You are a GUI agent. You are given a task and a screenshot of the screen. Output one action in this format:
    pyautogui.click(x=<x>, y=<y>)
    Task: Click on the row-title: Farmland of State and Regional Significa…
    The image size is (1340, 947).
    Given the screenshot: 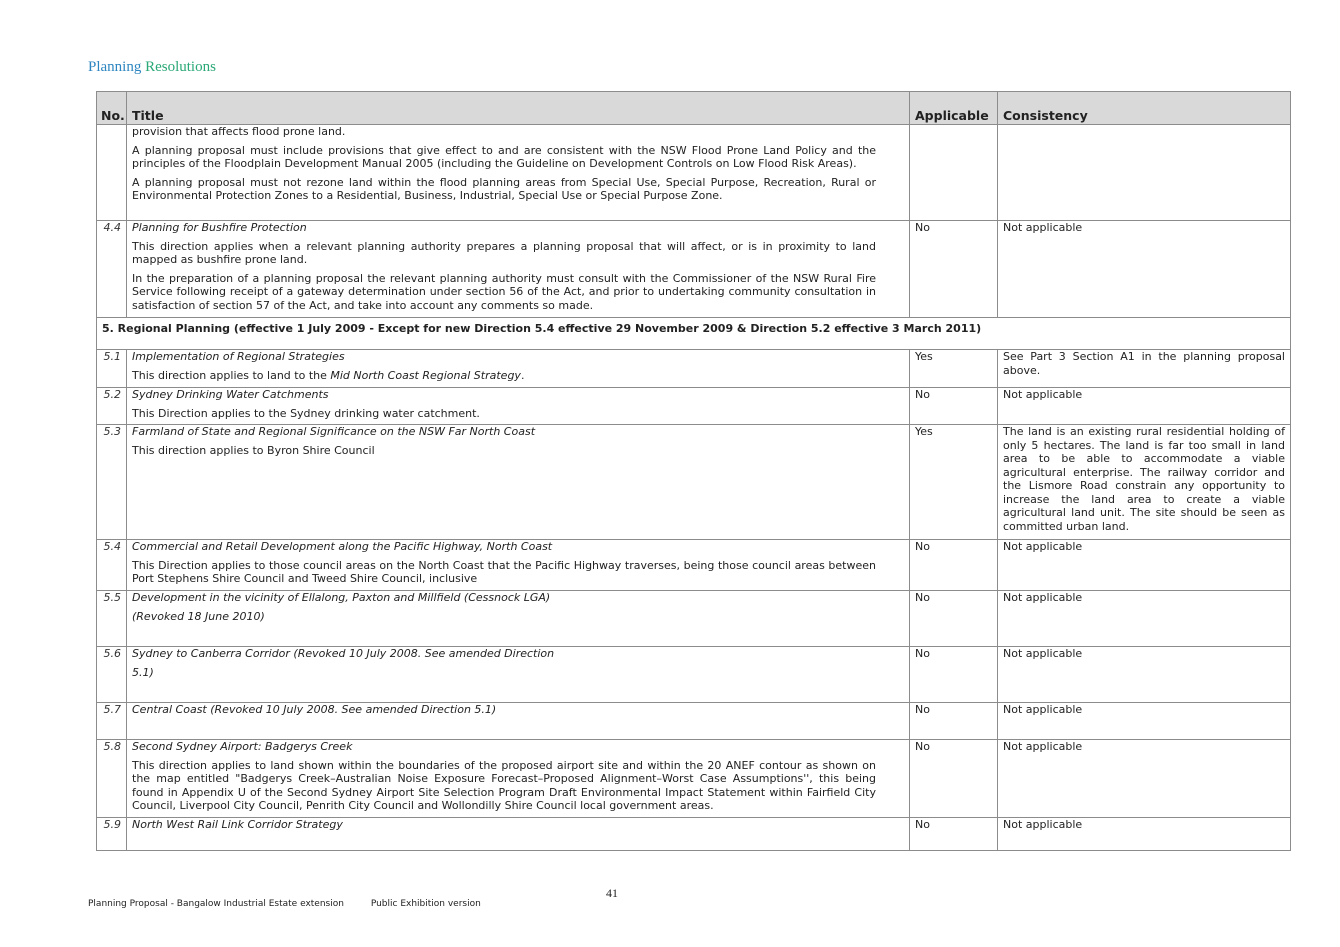 What is the action you would take?
    pyautogui.click(x=334, y=431)
    